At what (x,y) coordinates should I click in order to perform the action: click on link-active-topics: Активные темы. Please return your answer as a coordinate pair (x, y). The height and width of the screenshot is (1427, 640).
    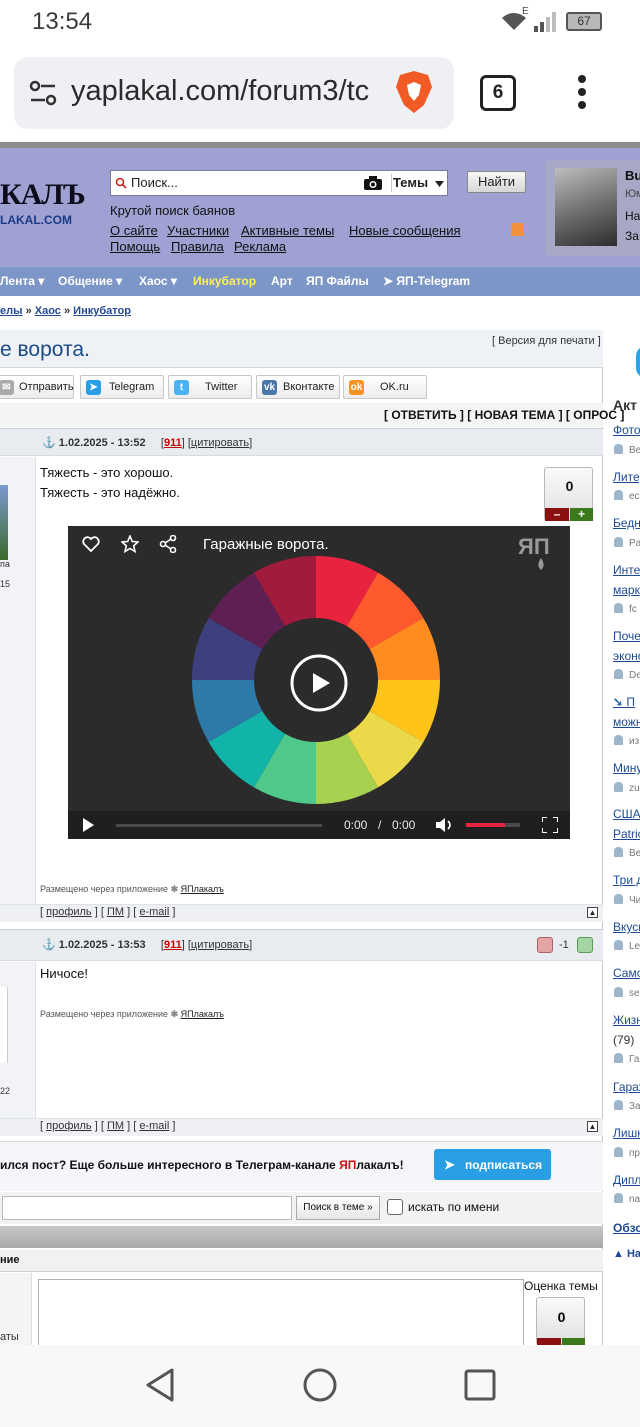
    Looking at the image, I should click on (287, 230).